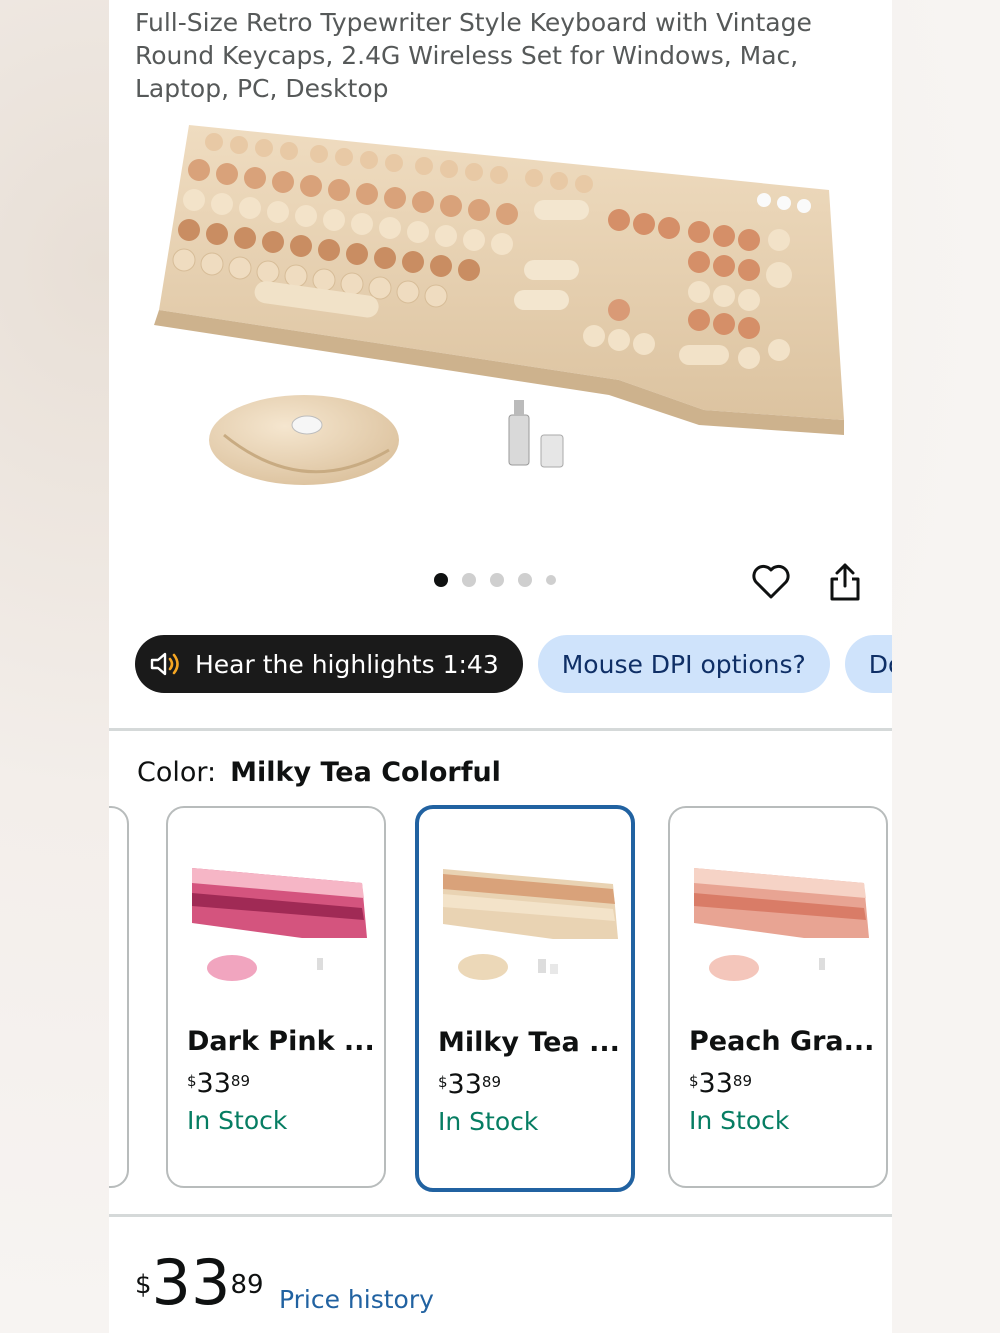 Image resolution: width=1000 pixels, height=1333 pixels. I want to click on price-cents: 89, so click(247, 1285).